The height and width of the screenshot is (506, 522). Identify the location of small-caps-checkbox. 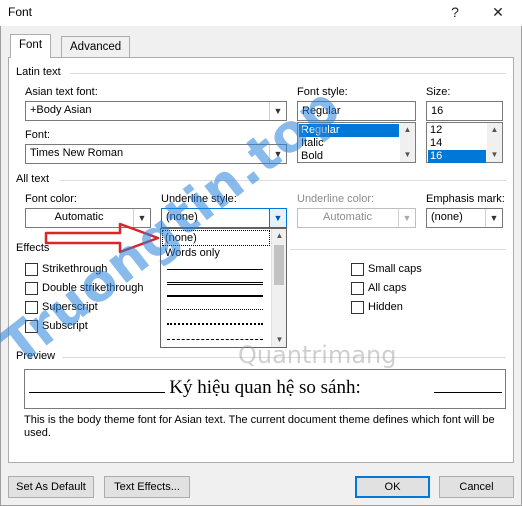
(357, 269).